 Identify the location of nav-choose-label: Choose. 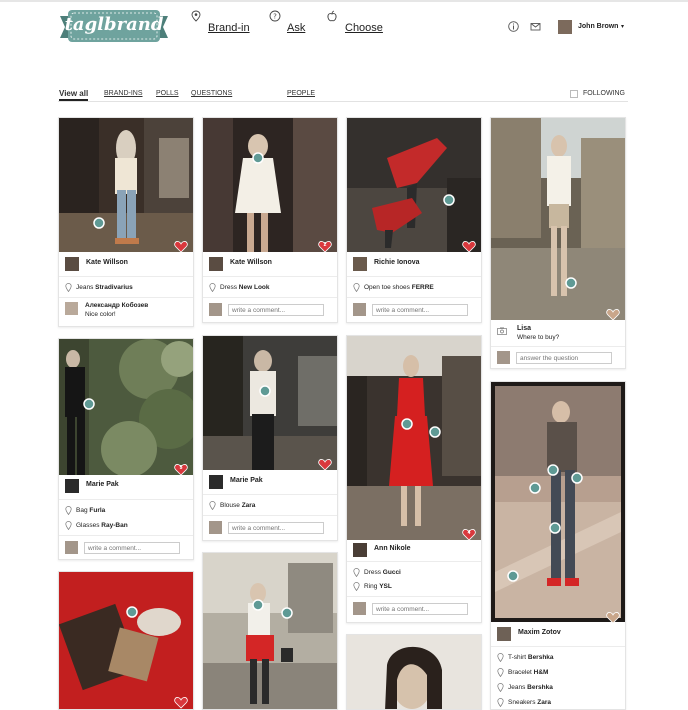
(364, 28).